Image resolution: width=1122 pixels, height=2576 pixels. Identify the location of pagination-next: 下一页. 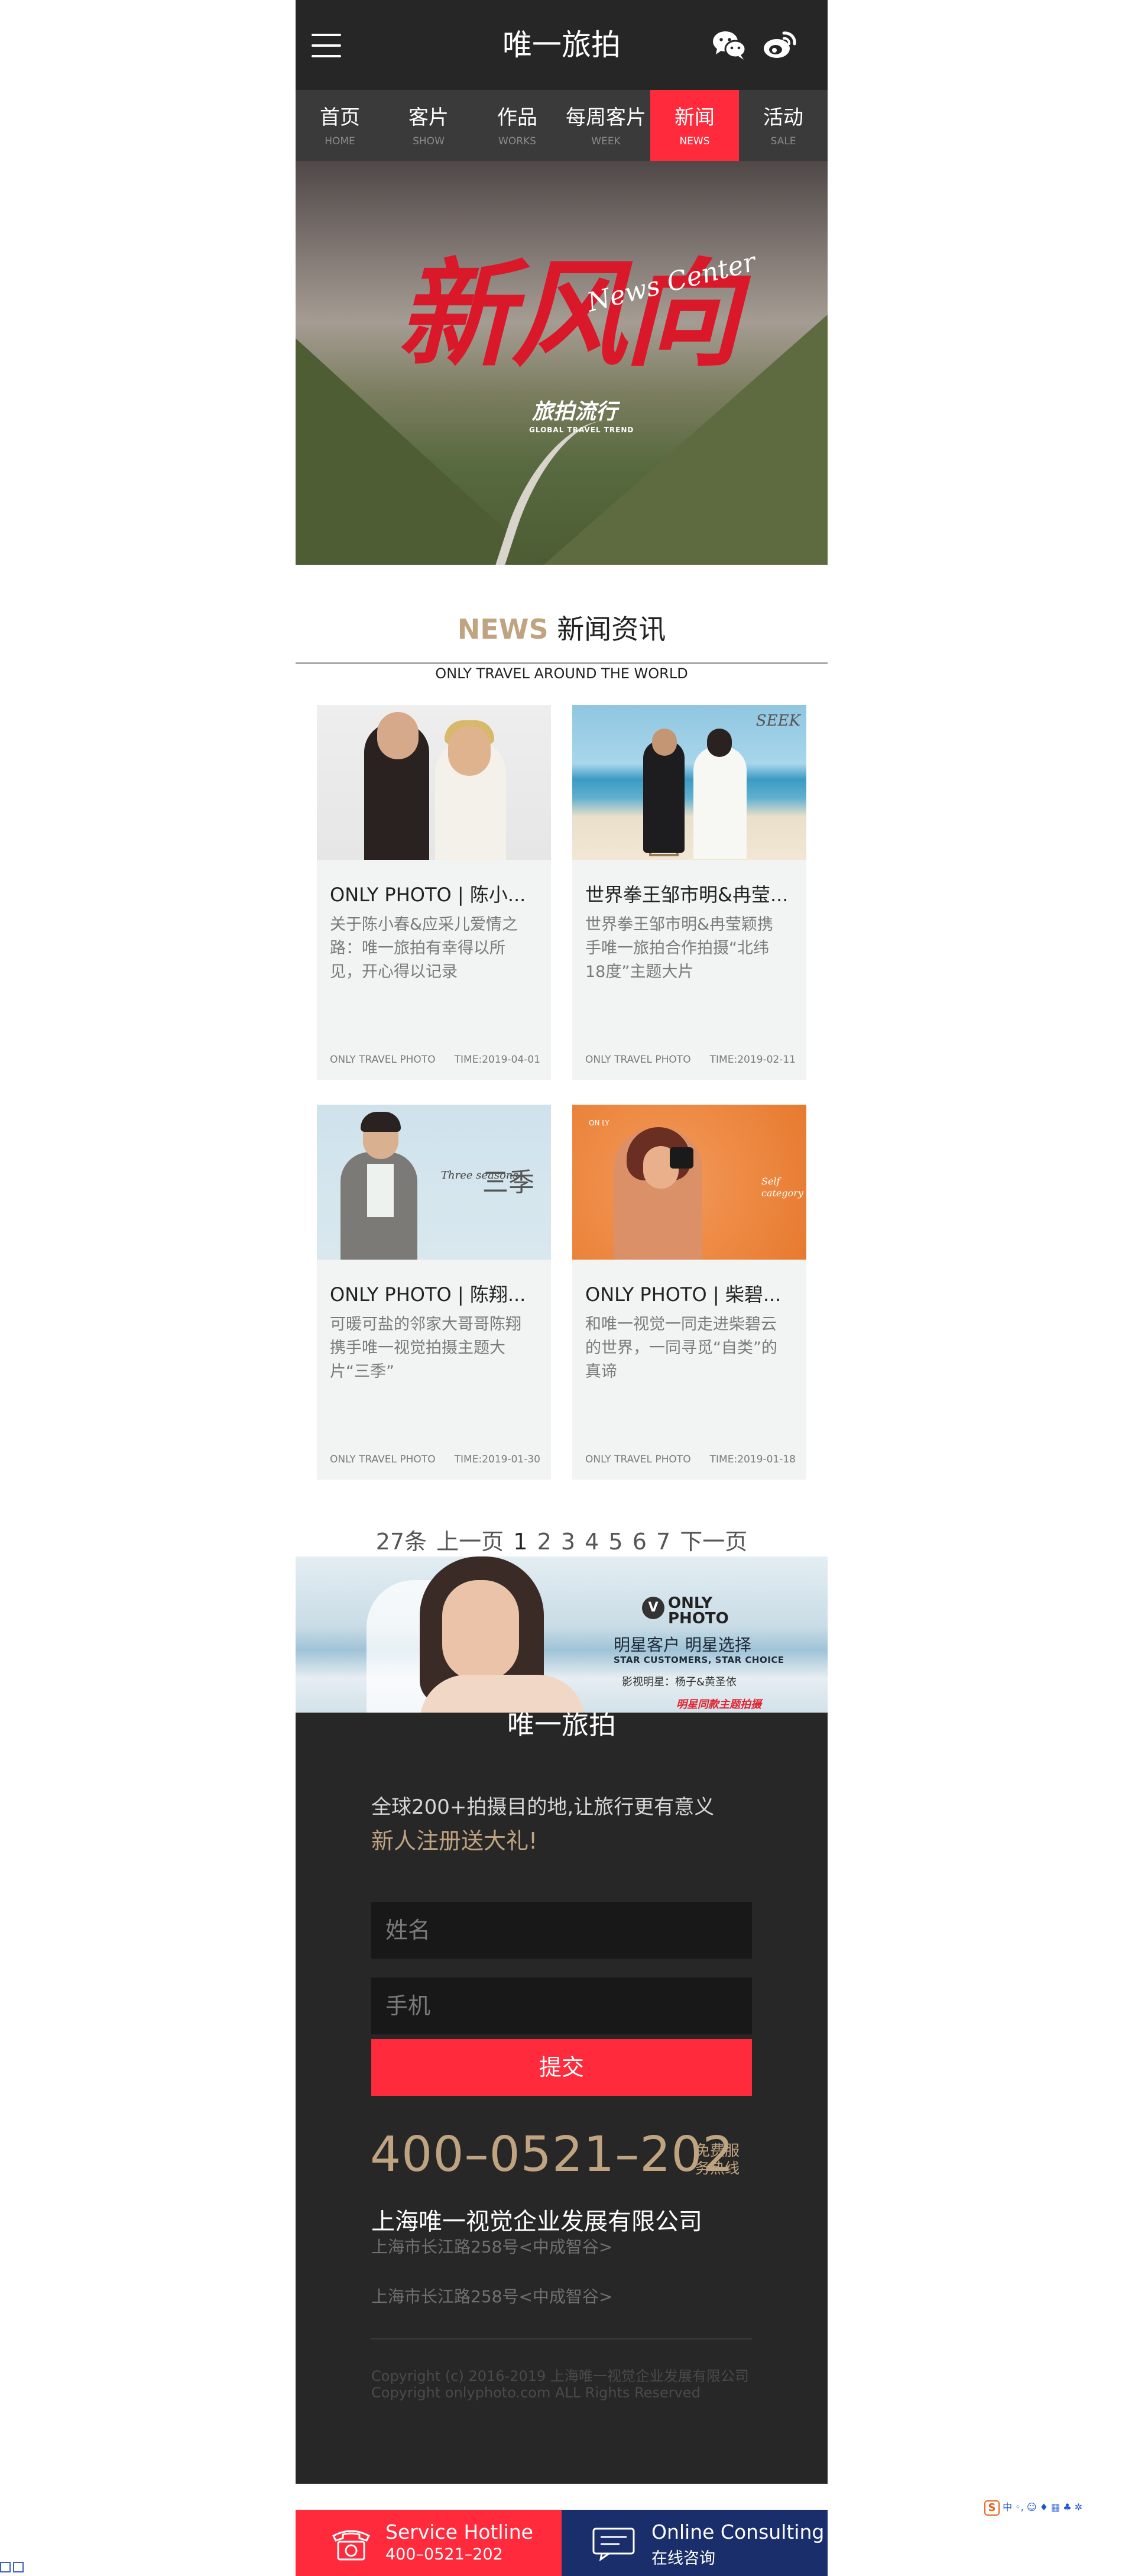
(713, 1542).